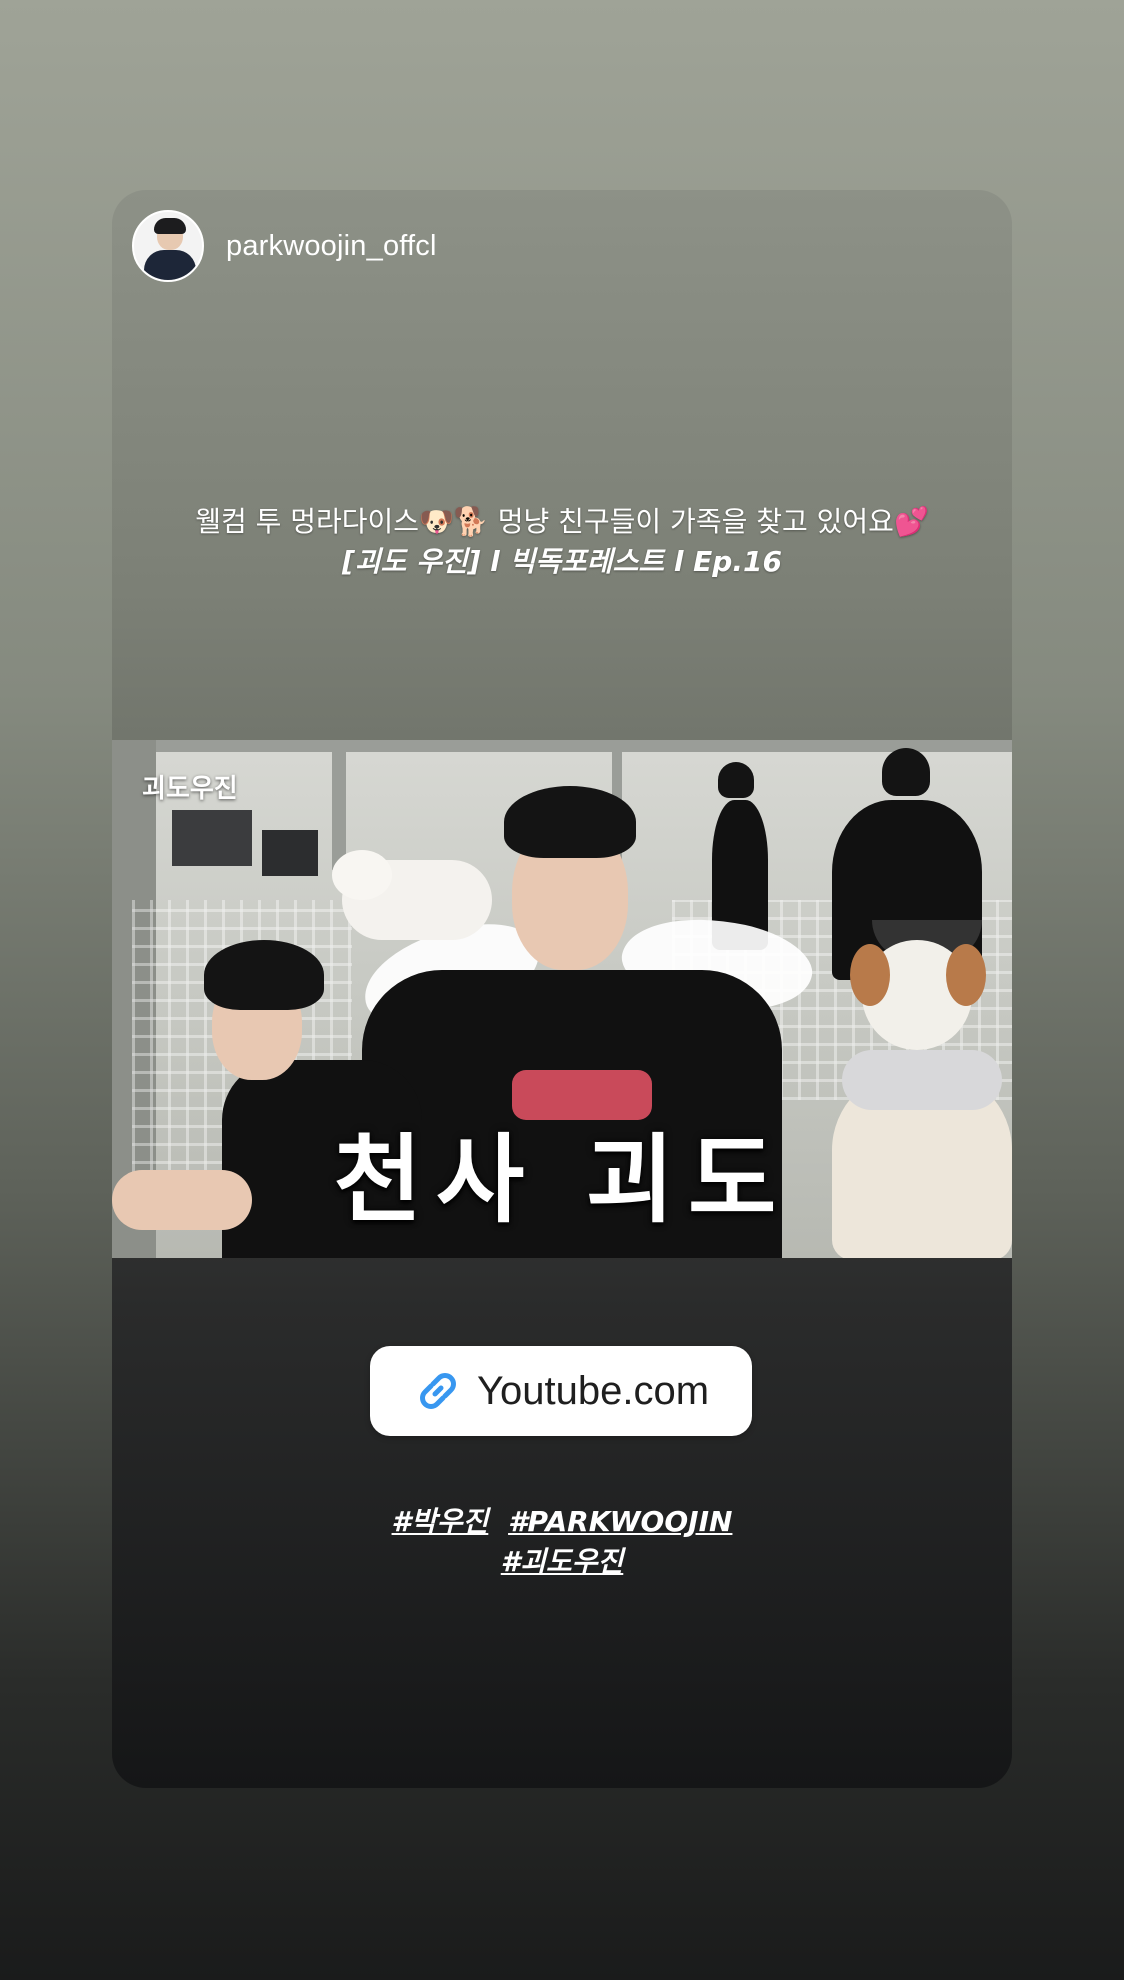  What do you see at coordinates (562, 561) in the screenshot?
I see `caption-line-2: [괴도 우진] l 빅독포레스트 l Ep.16` at bounding box center [562, 561].